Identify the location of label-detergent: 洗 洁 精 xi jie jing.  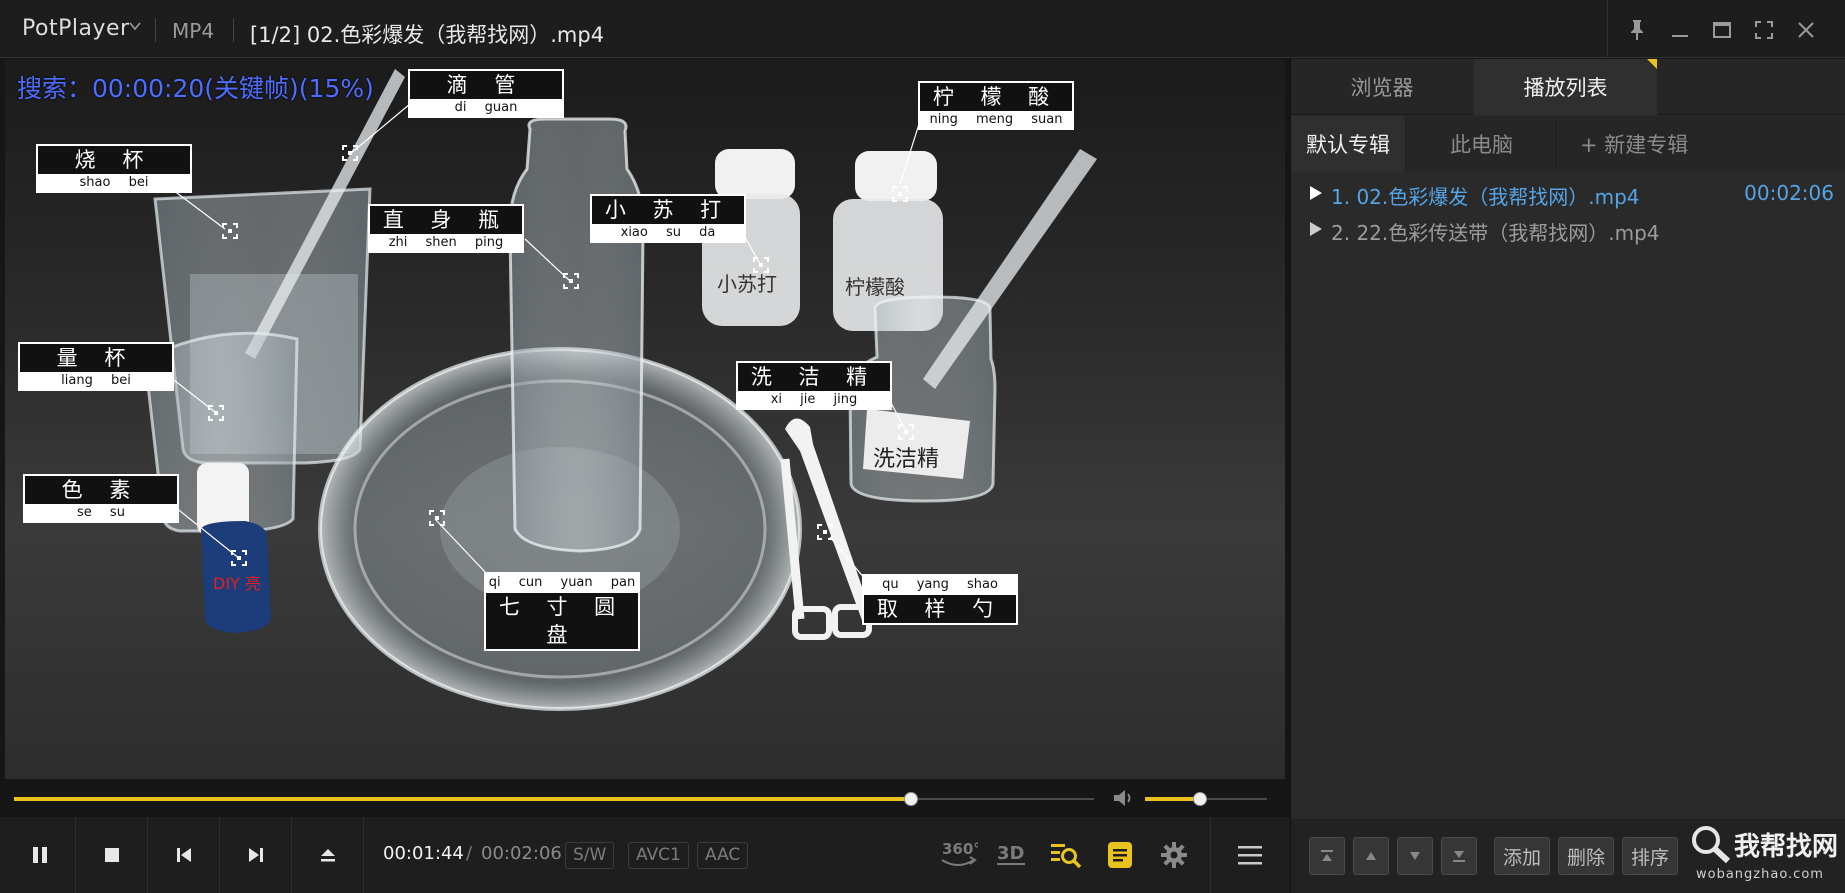
(814, 385).